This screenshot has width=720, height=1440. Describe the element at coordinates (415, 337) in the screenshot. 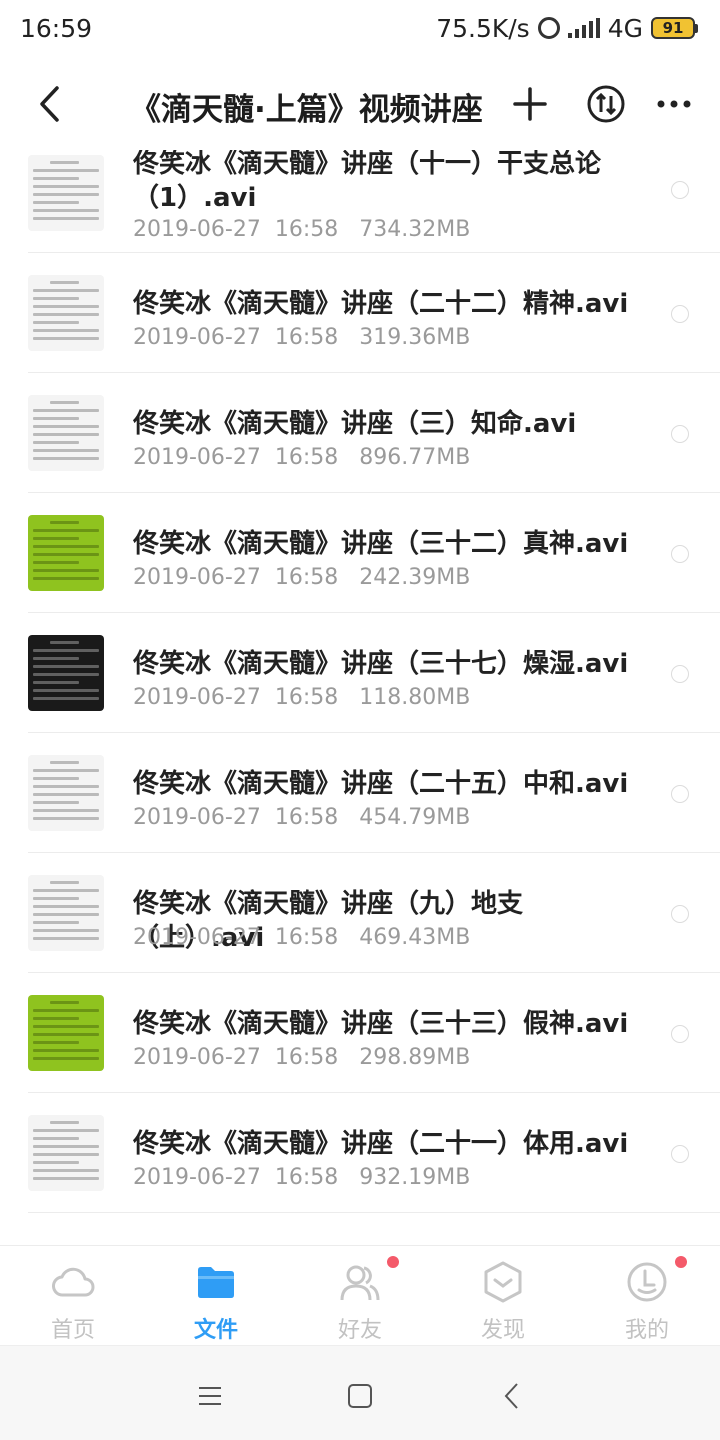

I see `file-size: 319.36MB` at that location.